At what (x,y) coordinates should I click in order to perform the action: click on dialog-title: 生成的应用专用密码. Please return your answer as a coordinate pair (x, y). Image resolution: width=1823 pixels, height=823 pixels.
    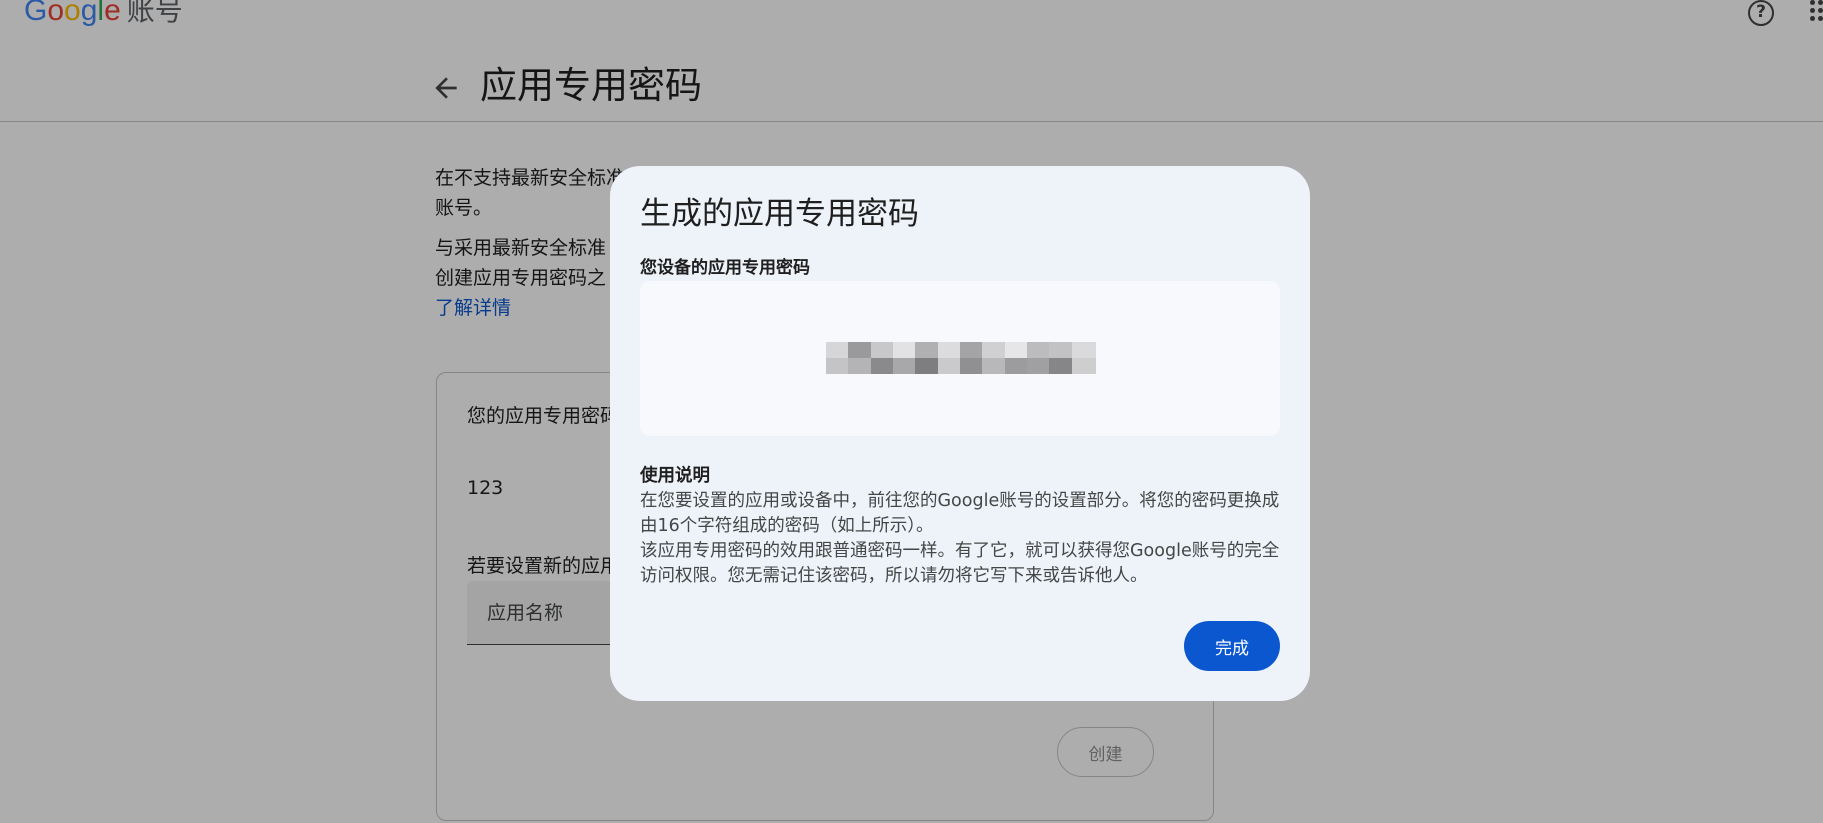
    Looking at the image, I should click on (779, 214).